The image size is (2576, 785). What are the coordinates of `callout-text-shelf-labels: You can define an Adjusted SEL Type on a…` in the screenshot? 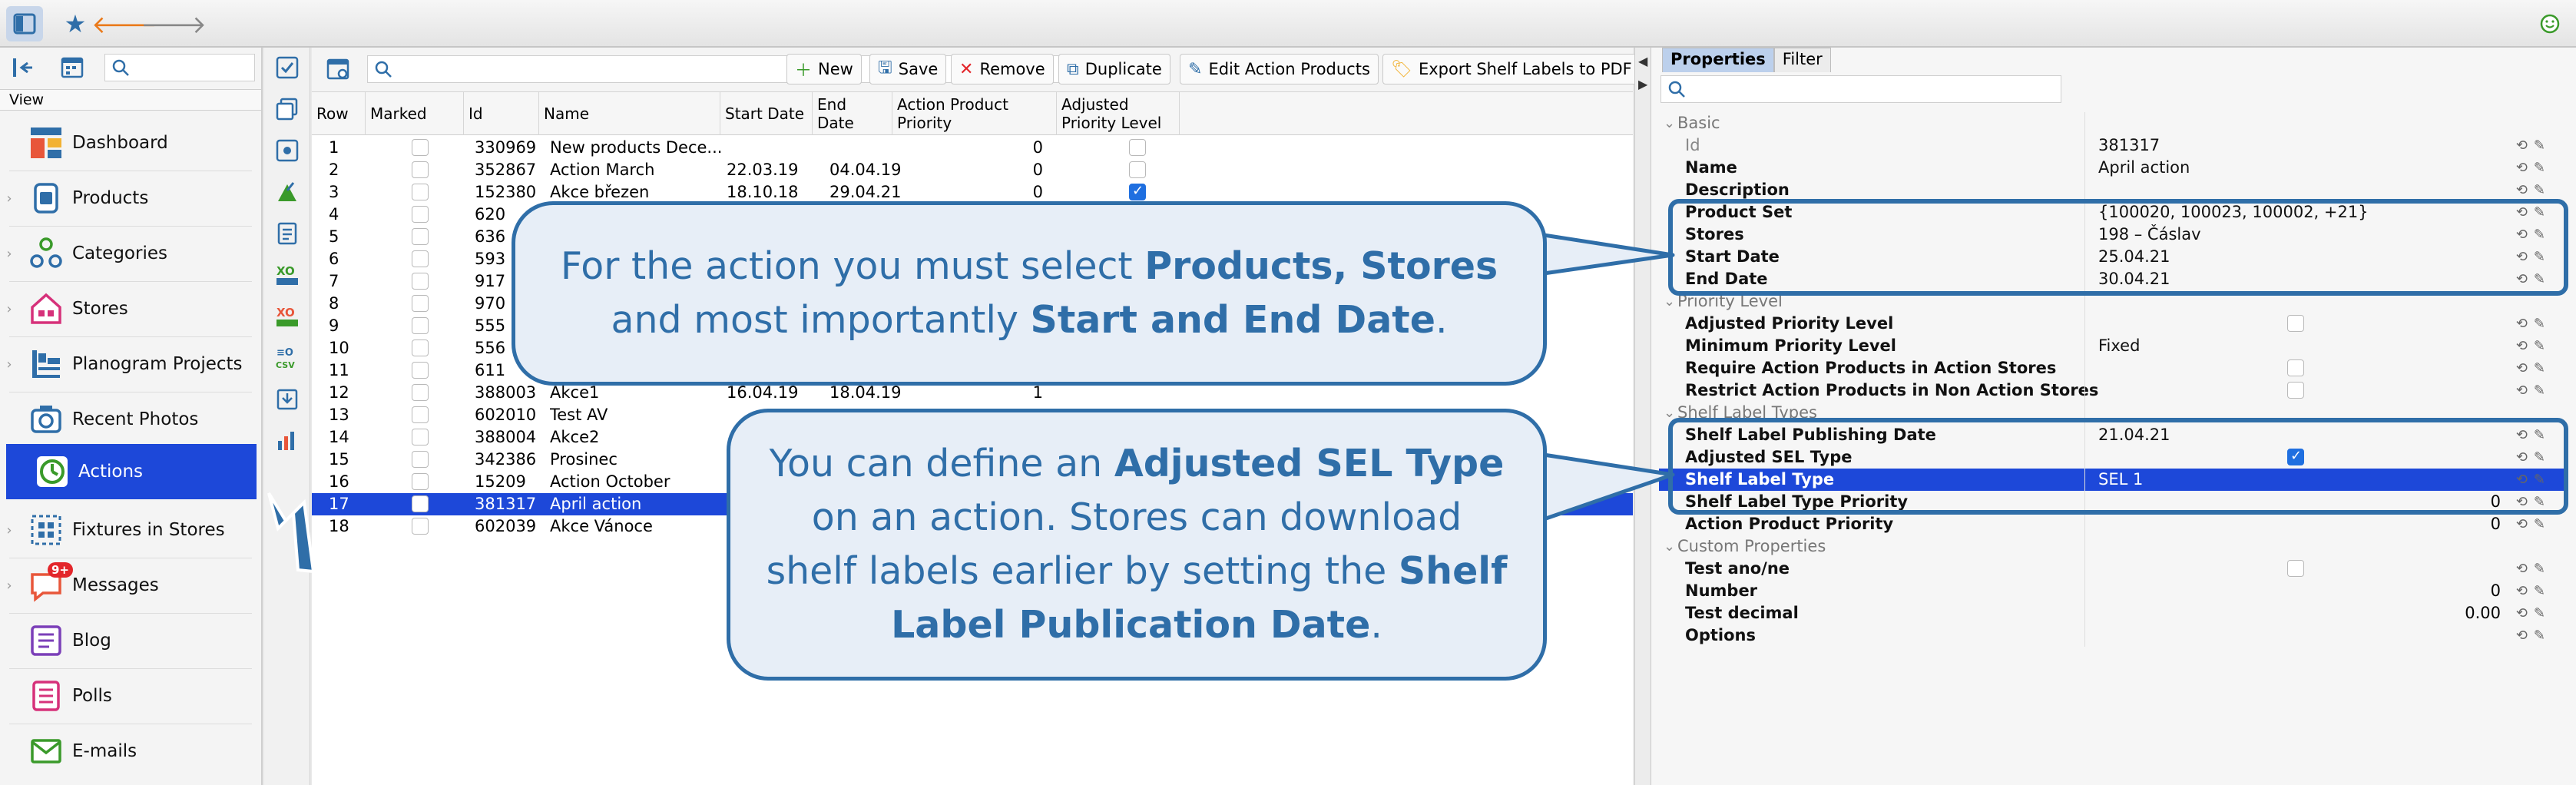 It's located at (1137, 544).